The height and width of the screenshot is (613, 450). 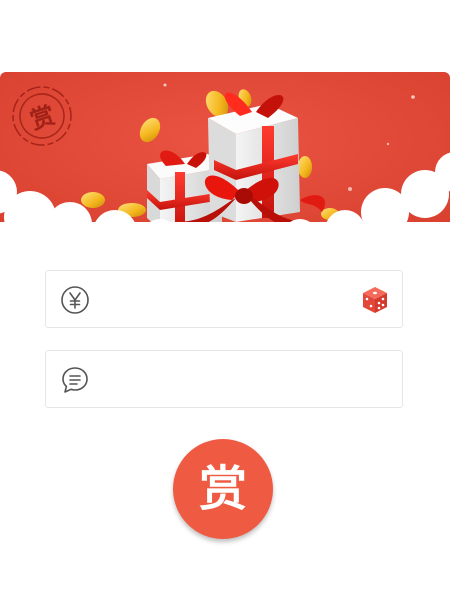 What do you see at coordinates (233, 300) in the screenshot?
I see `amount-input` at bounding box center [233, 300].